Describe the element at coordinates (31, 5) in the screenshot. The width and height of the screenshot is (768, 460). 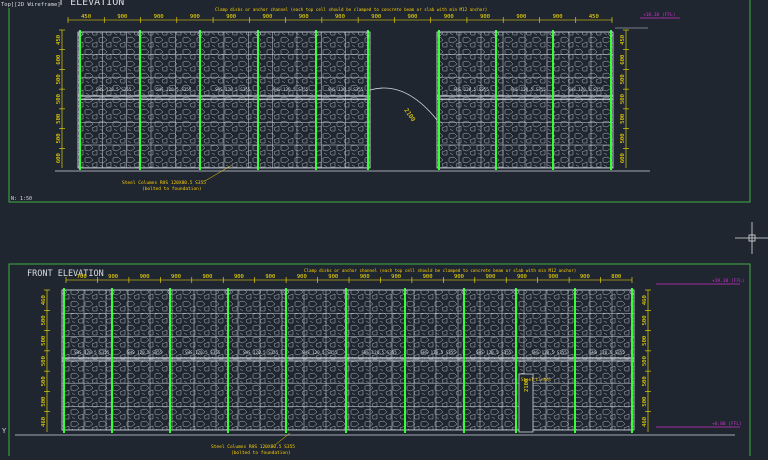
I see `viewport-label: Top][2D Wireframe]` at that location.